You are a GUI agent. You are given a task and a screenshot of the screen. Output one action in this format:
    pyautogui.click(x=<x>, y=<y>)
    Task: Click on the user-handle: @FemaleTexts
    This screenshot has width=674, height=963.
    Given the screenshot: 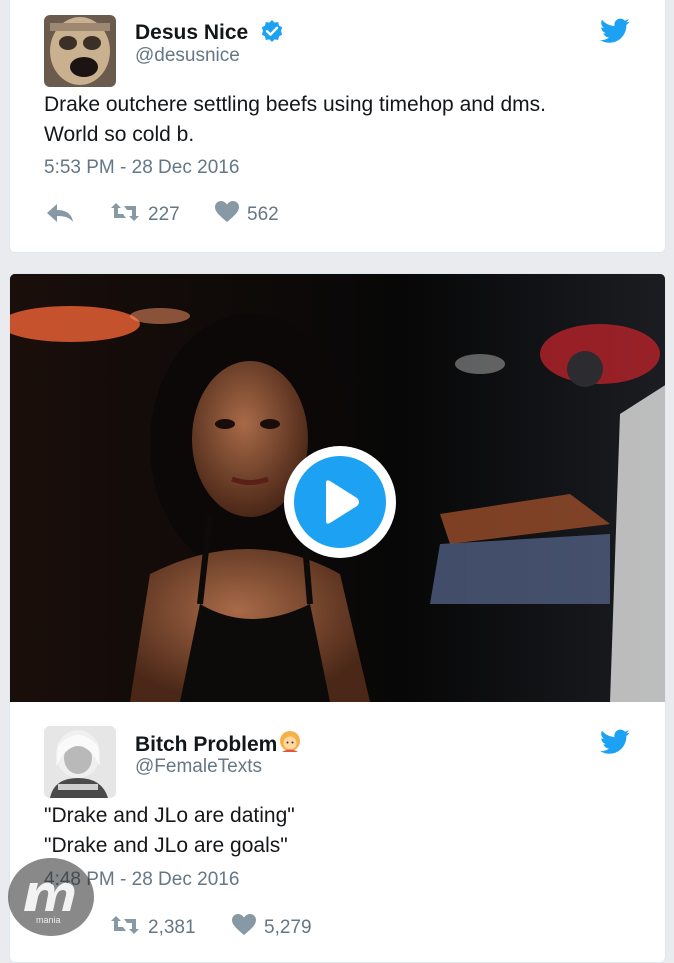 What is the action you would take?
    pyautogui.click(x=198, y=767)
    